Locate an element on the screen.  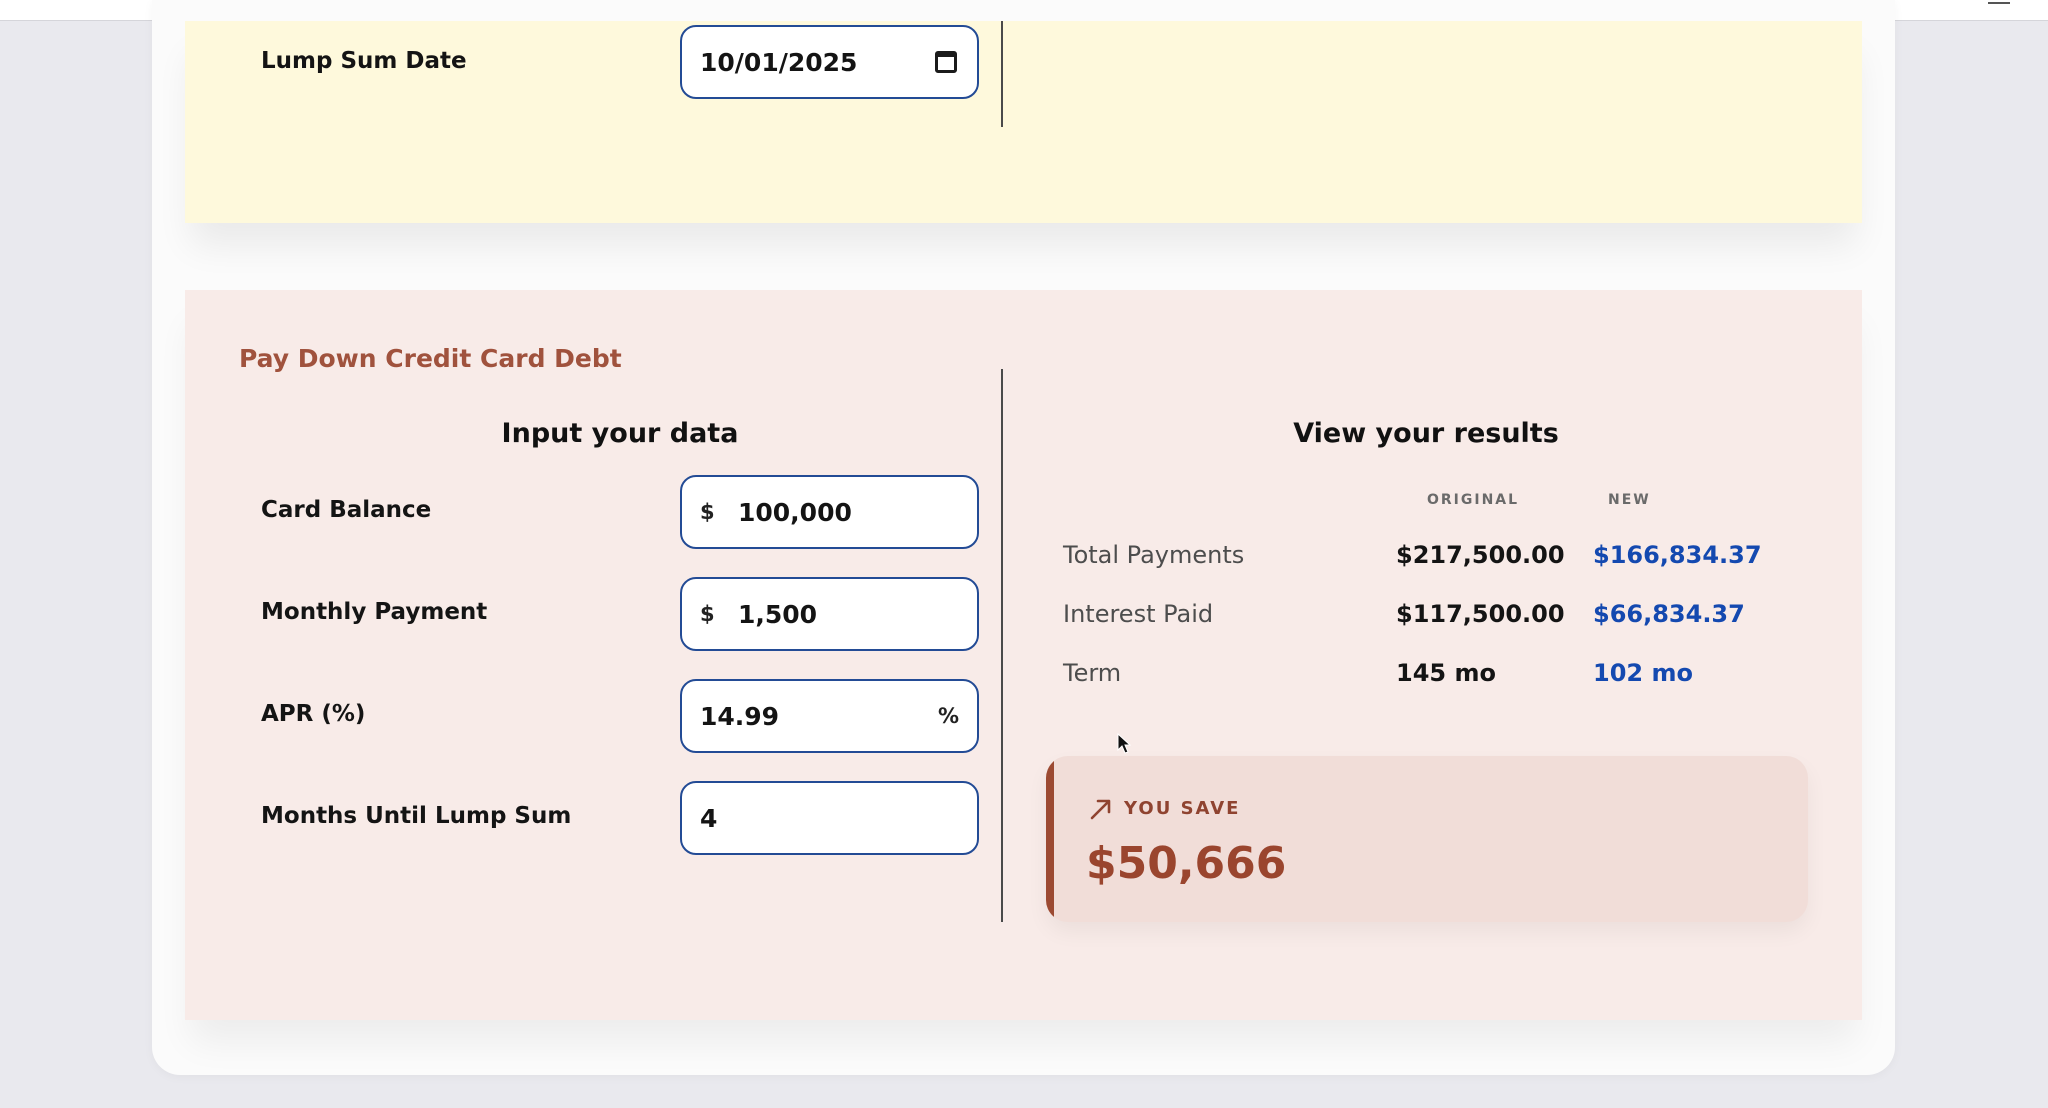
result-row-new: 102 mo is located at coordinates (1643, 673).